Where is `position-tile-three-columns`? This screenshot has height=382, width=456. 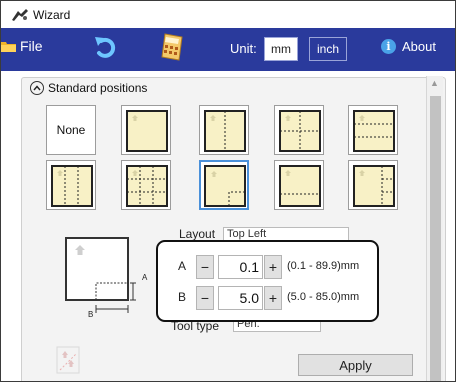
position-tile-three-columns is located at coordinates (71, 185).